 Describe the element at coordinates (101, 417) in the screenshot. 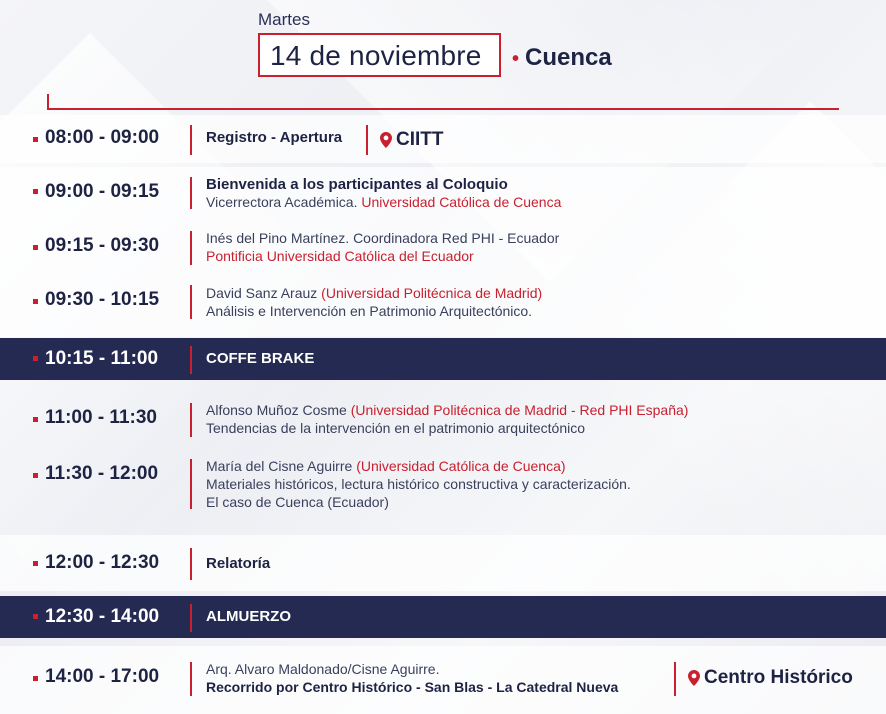

I see `time-slot: 11:00 - 11:30` at that location.